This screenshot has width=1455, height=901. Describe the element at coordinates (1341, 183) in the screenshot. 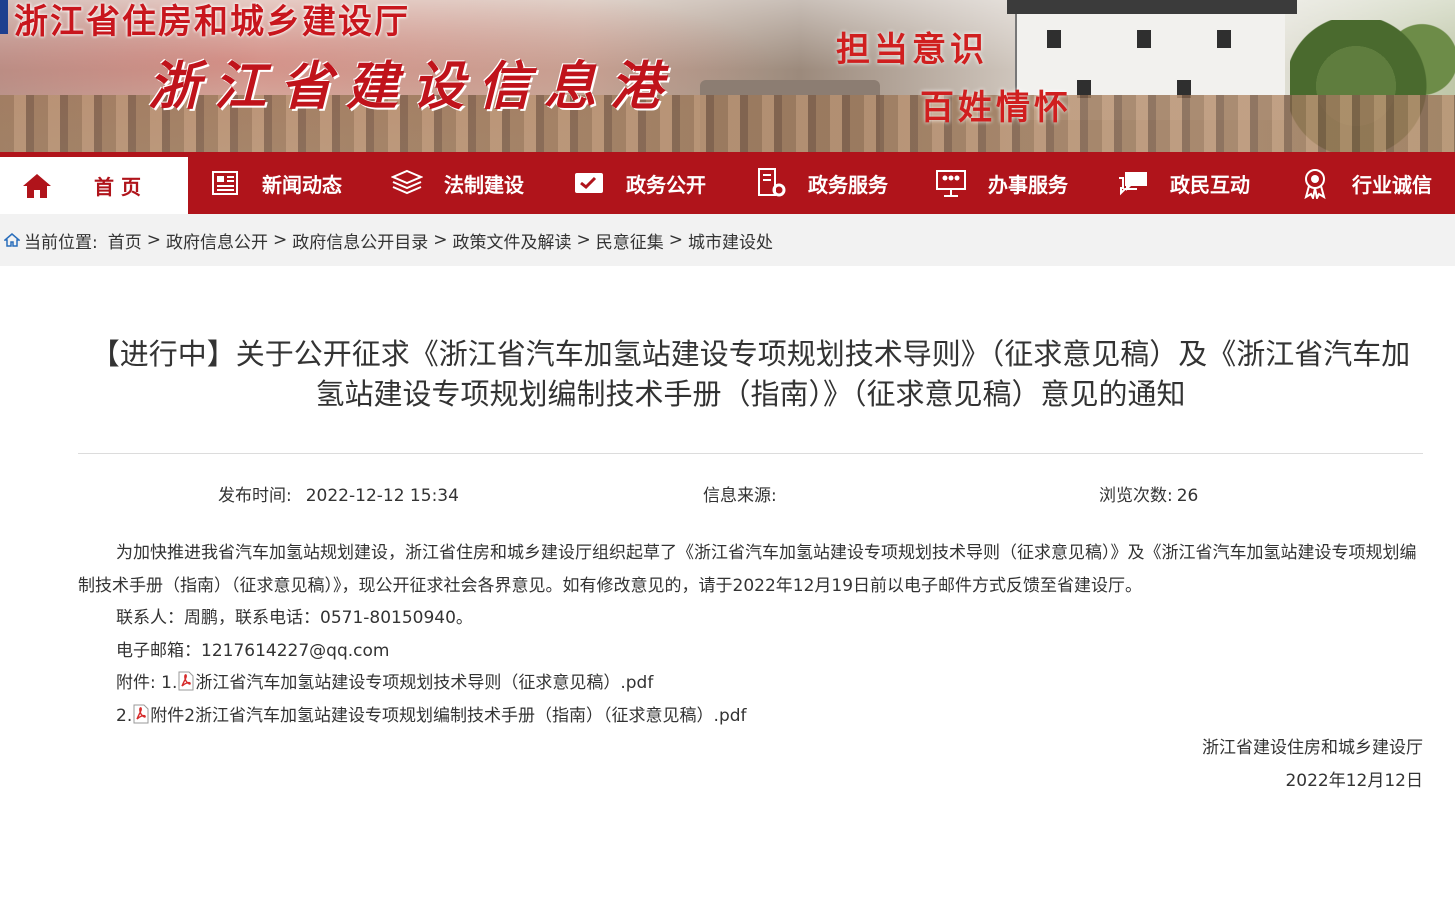

I see `nav-item-credit: 行业诚信` at that location.